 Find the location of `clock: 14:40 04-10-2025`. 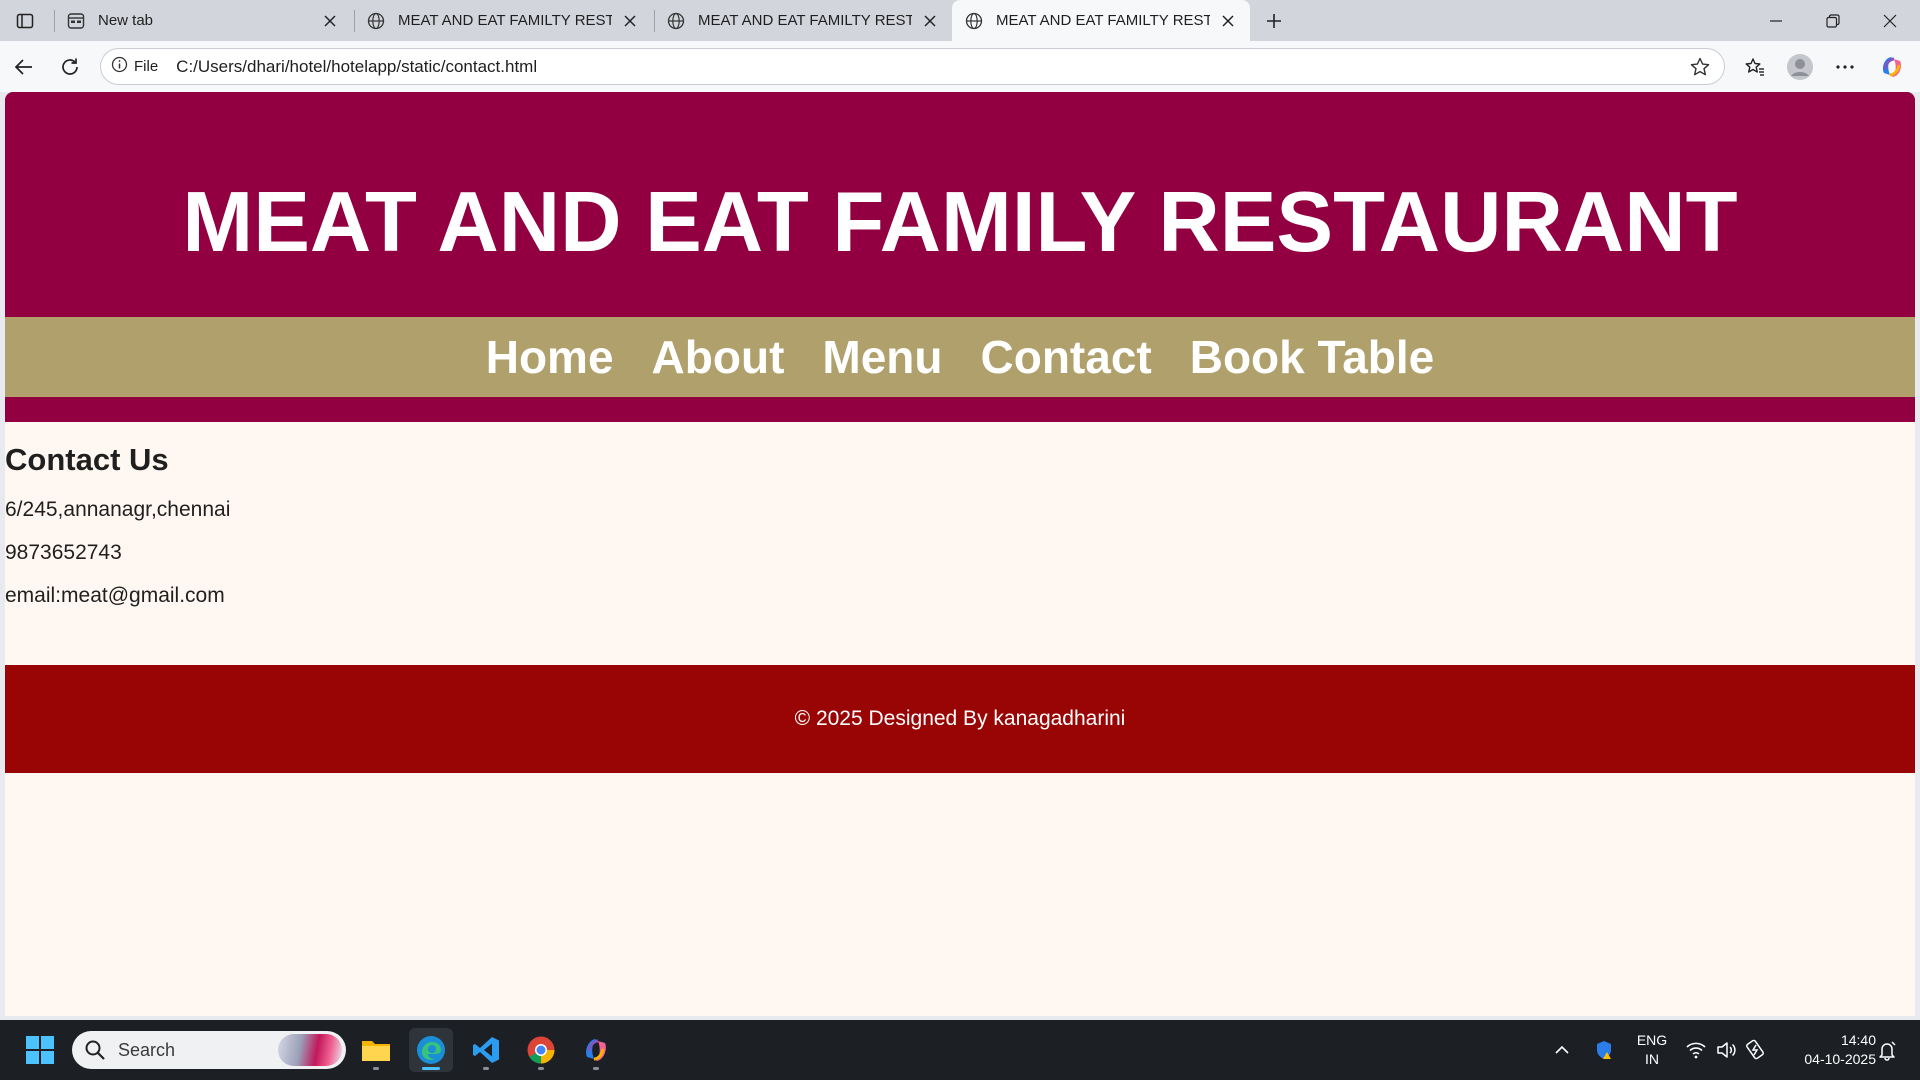

clock: 14:40 04-10-2025 is located at coordinates (1828, 1050).